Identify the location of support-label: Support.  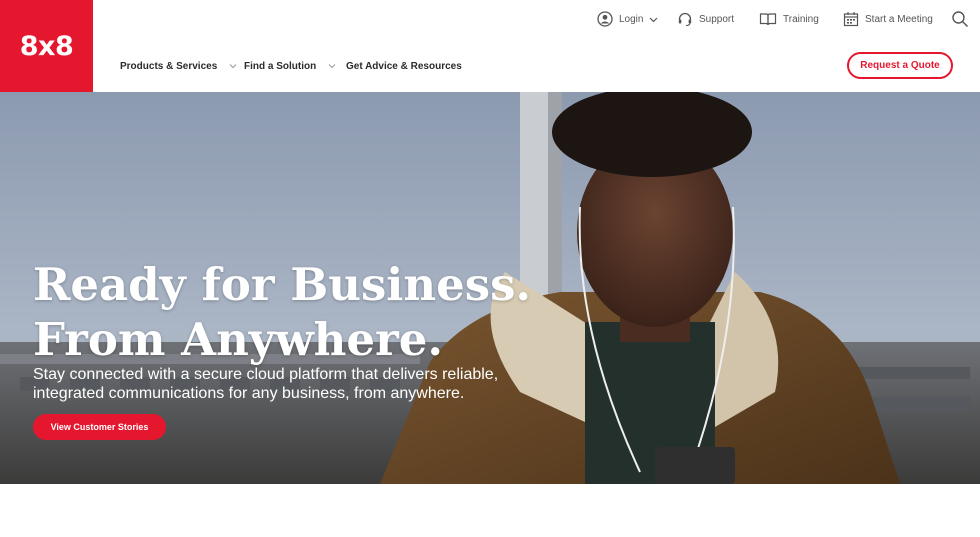
(717, 19).